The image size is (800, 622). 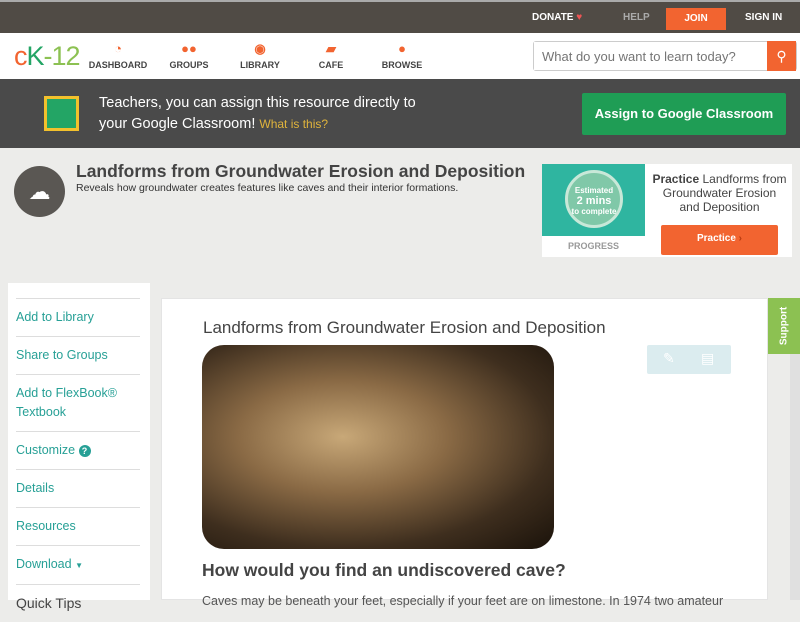 What do you see at coordinates (331, 65) in the screenshot?
I see `nav-label: CAFE` at bounding box center [331, 65].